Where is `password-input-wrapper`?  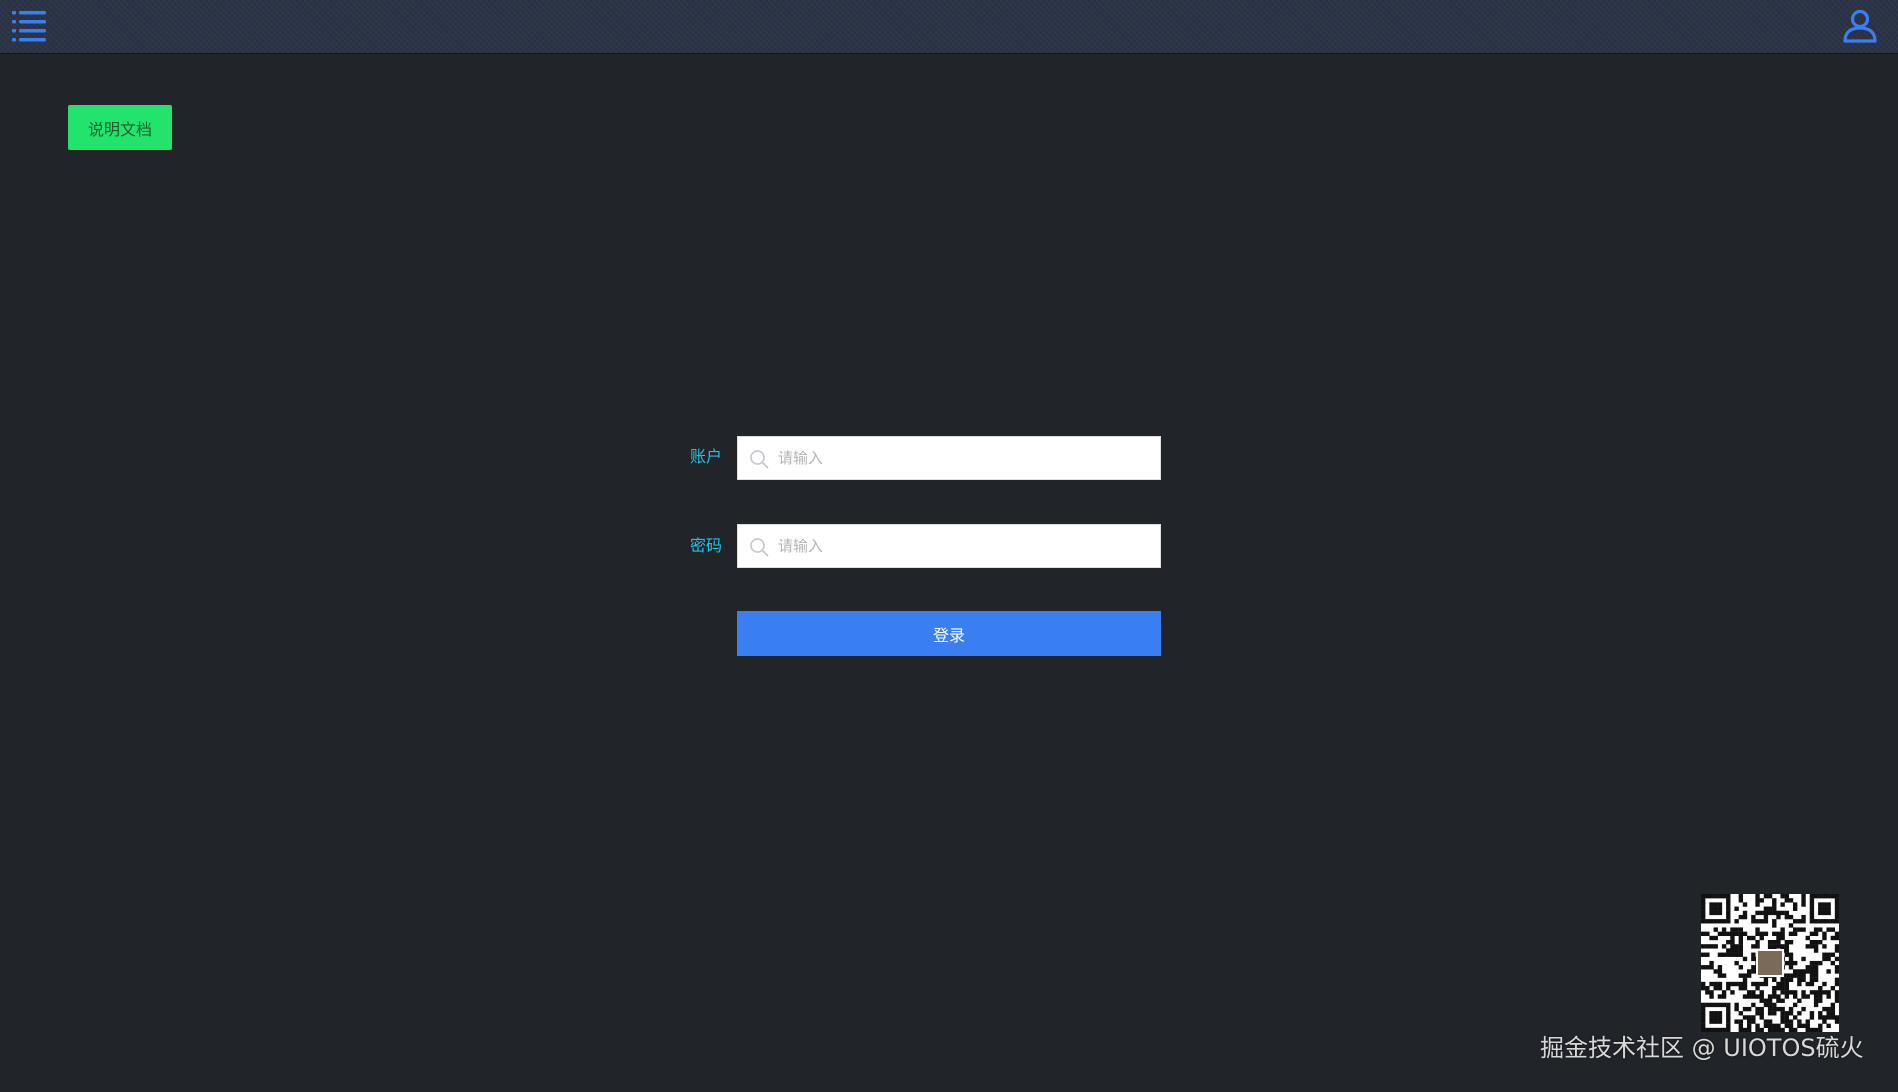 password-input-wrapper is located at coordinates (949, 546).